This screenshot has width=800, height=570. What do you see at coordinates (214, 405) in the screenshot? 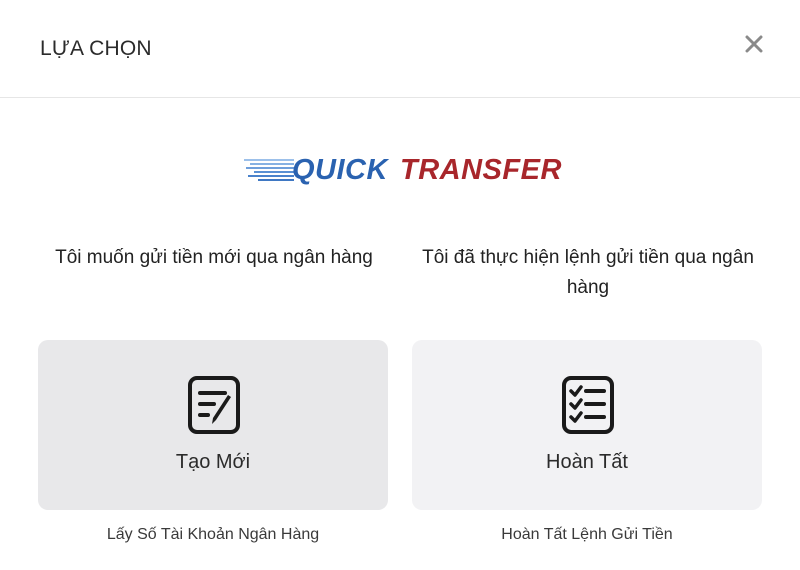
I see `edit-note-icon` at bounding box center [214, 405].